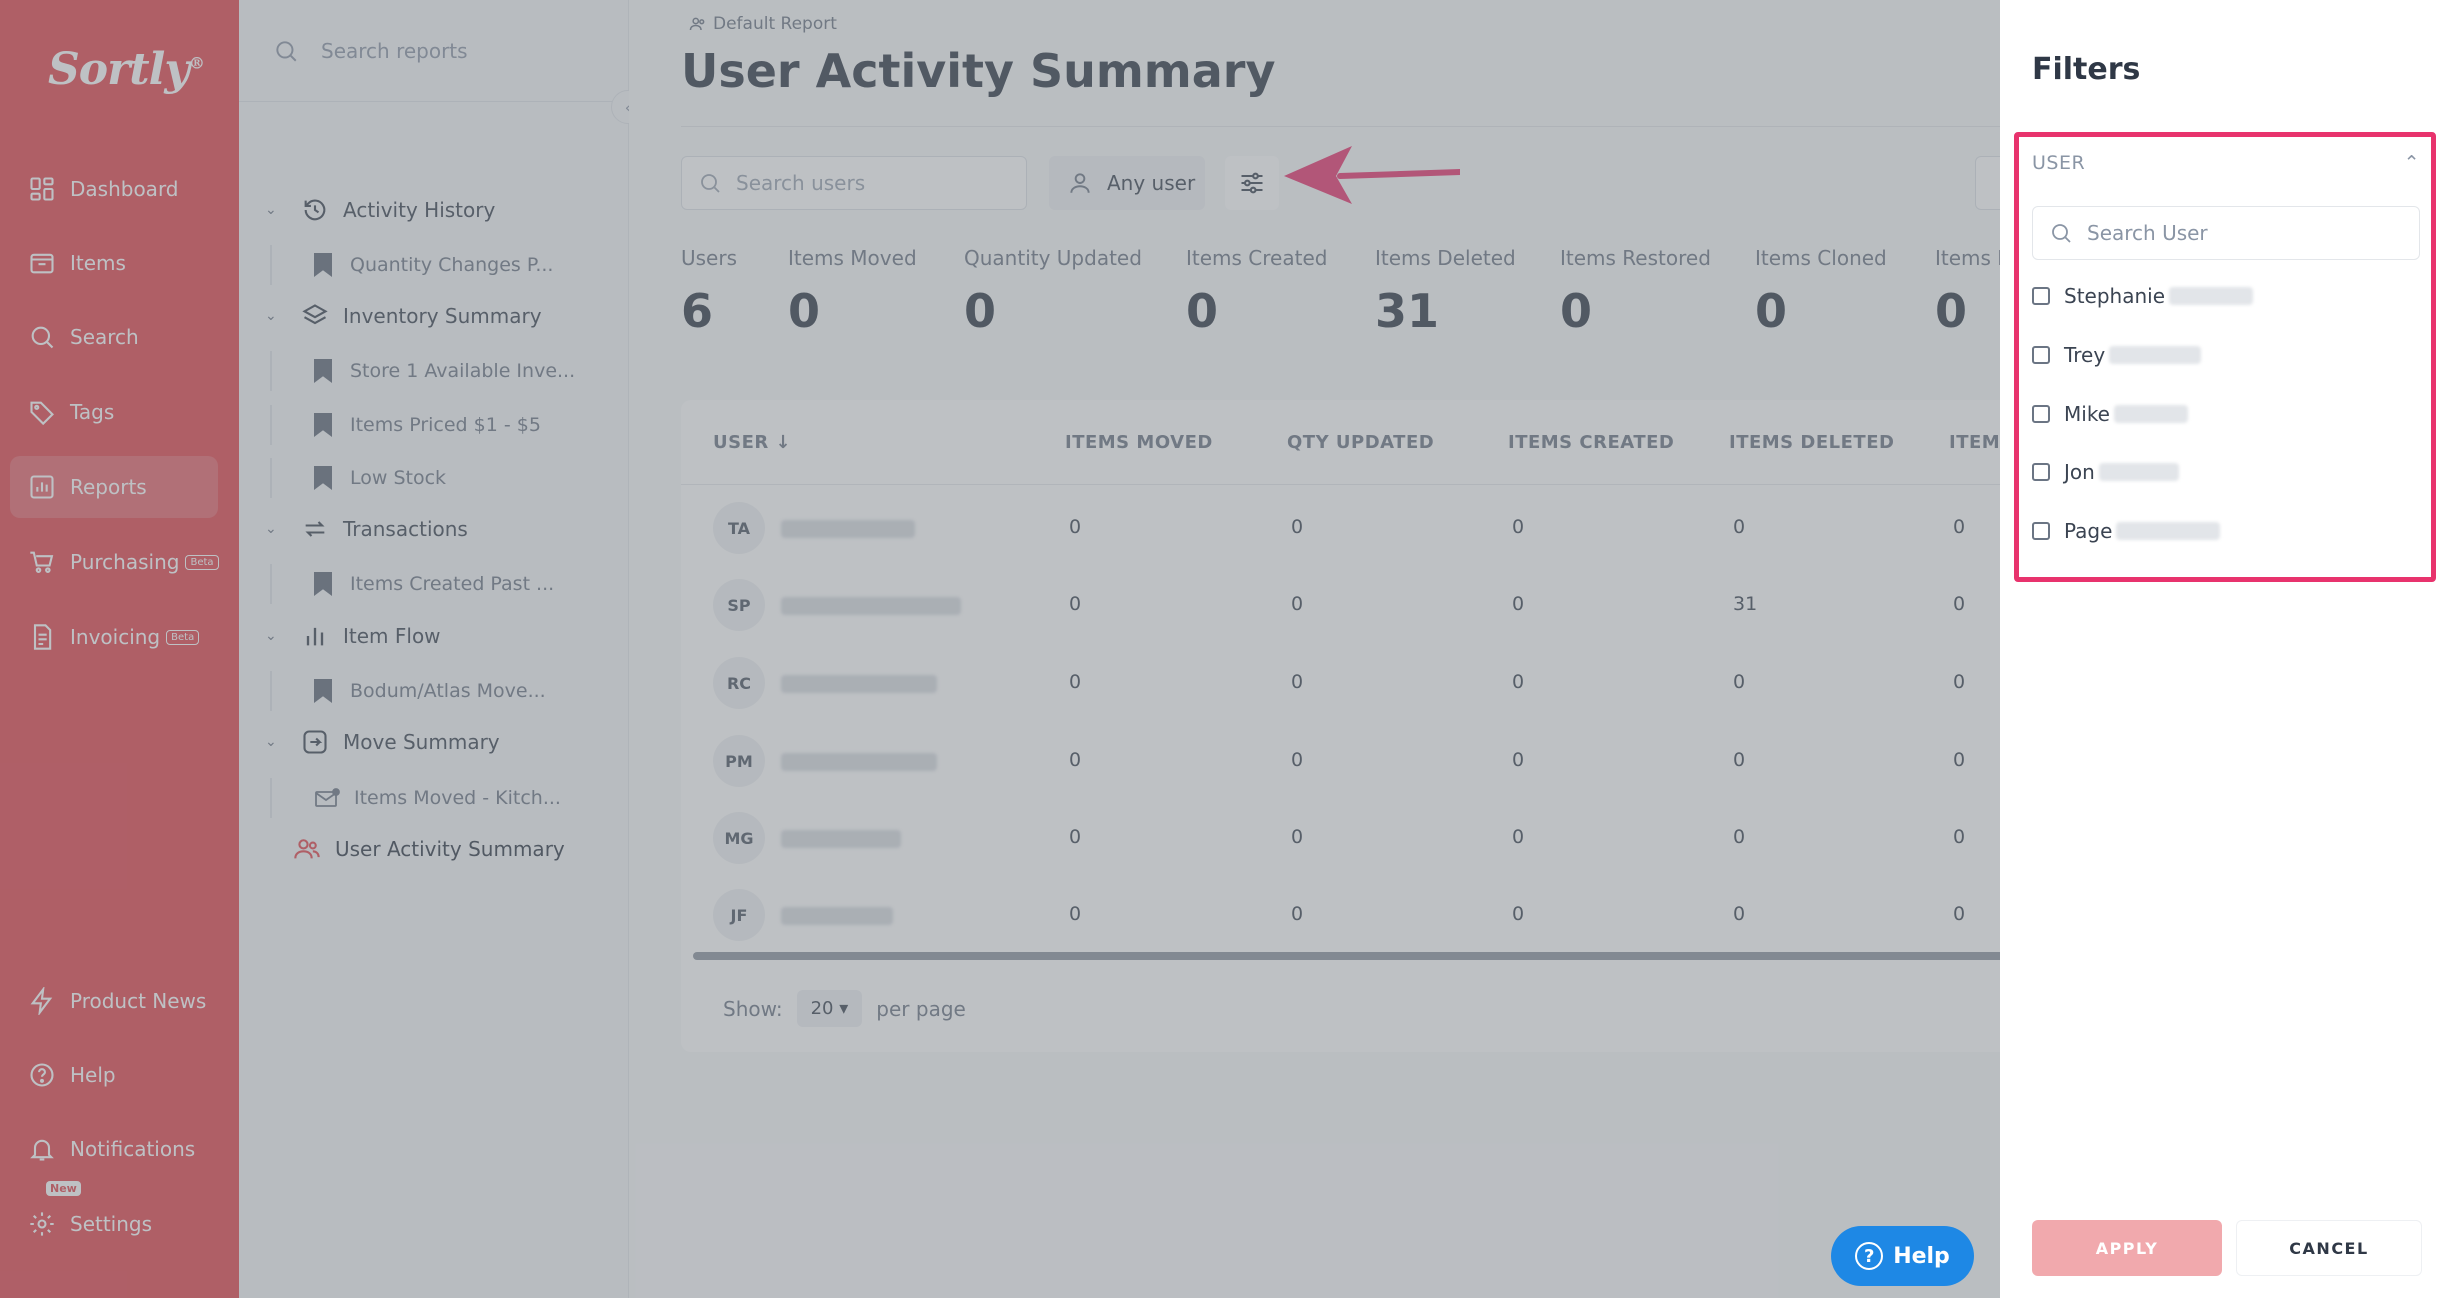 This screenshot has height=1298, width=2452. Describe the element at coordinates (2127, 1248) in the screenshot. I see `apply-button: APPLY` at that location.